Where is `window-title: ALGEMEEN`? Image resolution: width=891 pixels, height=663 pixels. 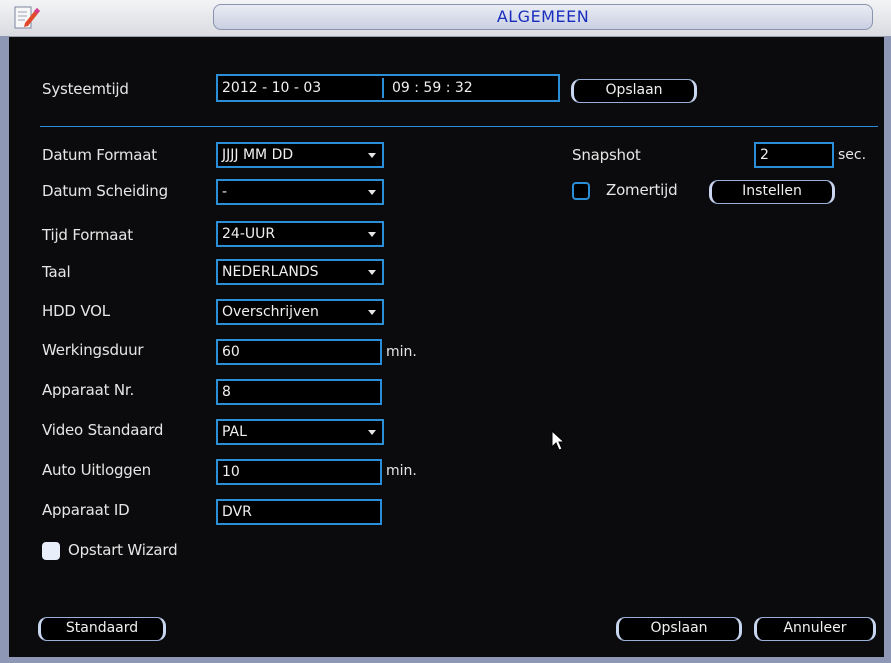 window-title: ALGEMEEN is located at coordinates (543, 17).